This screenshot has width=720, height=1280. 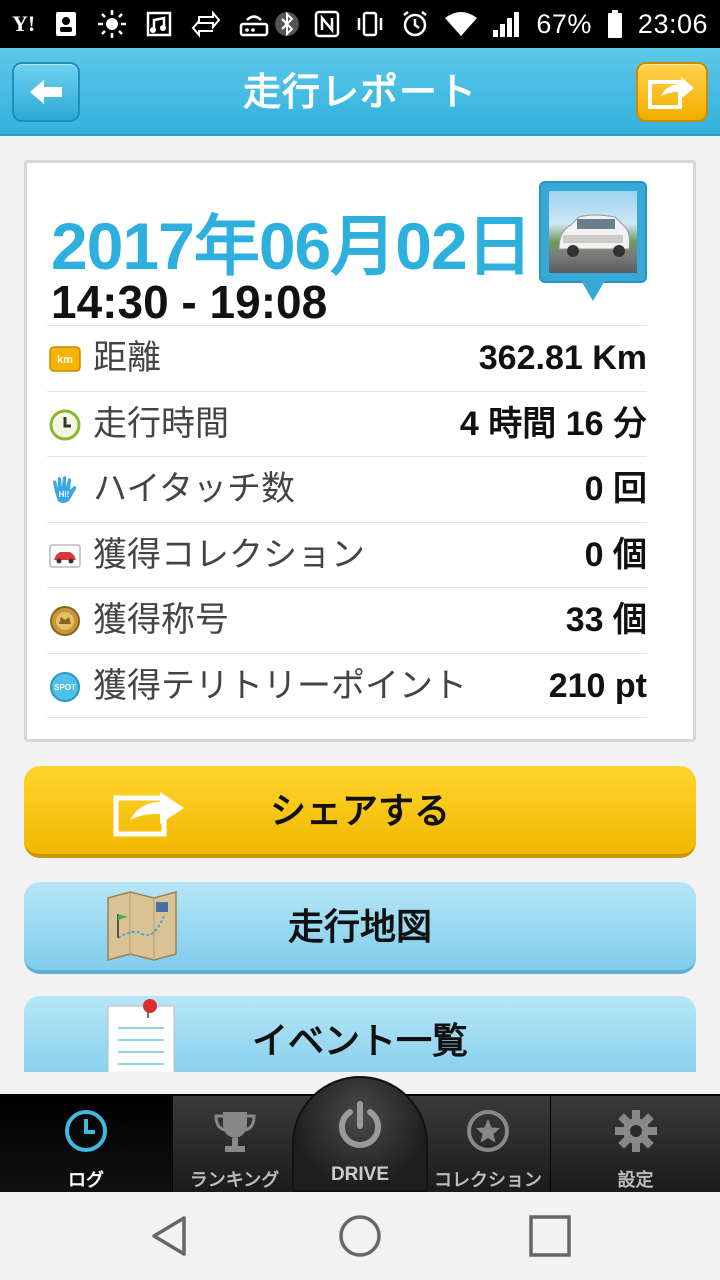 What do you see at coordinates (415, 24) in the screenshot?
I see `alarm-icon` at bounding box center [415, 24].